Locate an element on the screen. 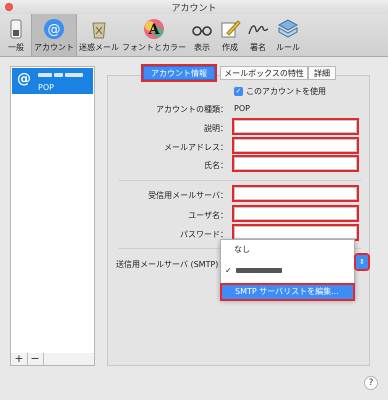 Image resolution: width=388 pixels, height=400 pixels. toolbar-general: 一般 is located at coordinates (16, 35).